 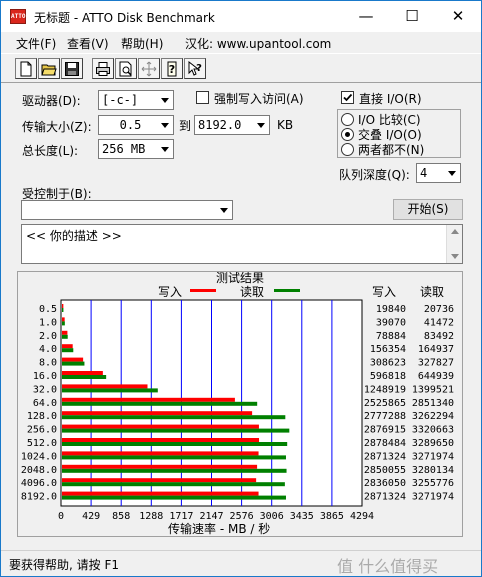 What do you see at coordinates (302, 516) in the screenshot?
I see `x-tick-label: 3435` at bounding box center [302, 516].